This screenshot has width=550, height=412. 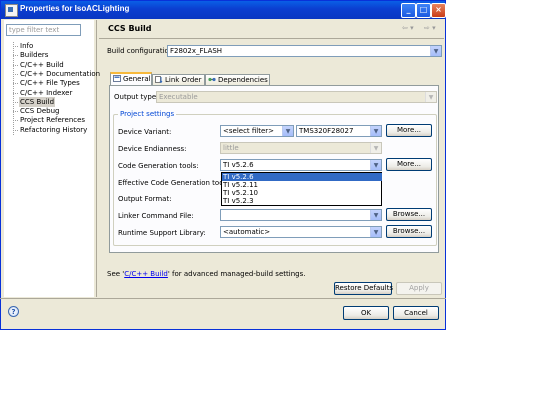 What do you see at coordinates (212, 79) in the screenshot?
I see `dependencies-icon` at bounding box center [212, 79].